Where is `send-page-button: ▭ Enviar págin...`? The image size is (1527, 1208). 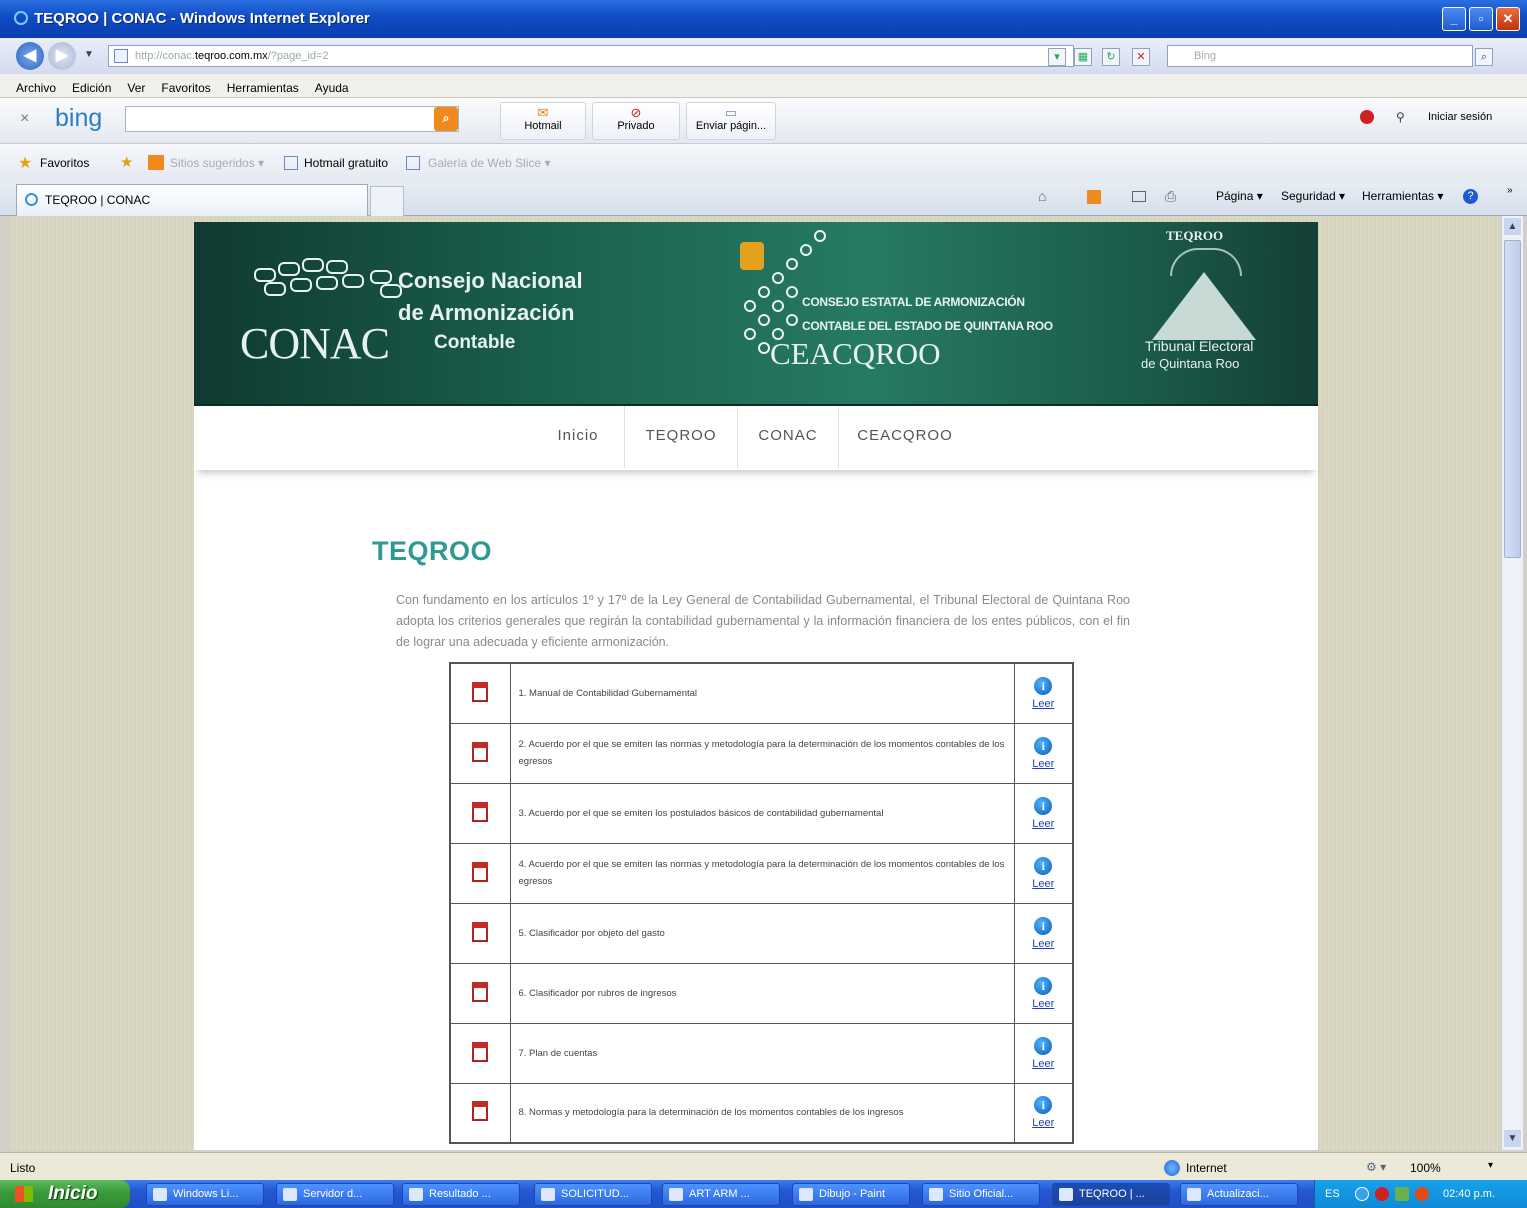
send-page-button: ▭ Enviar págin... is located at coordinates (731, 121).